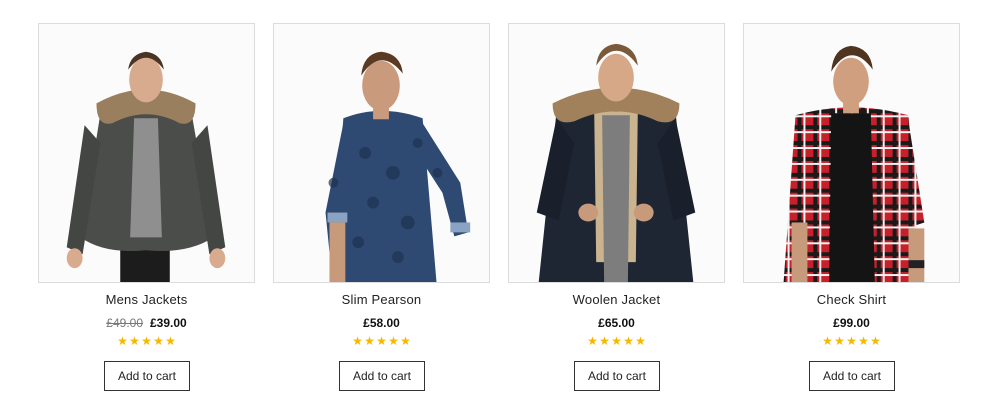 This screenshot has height=419, width=1000. What do you see at coordinates (124, 323) in the screenshot?
I see `product-old-price: £49.00` at bounding box center [124, 323].